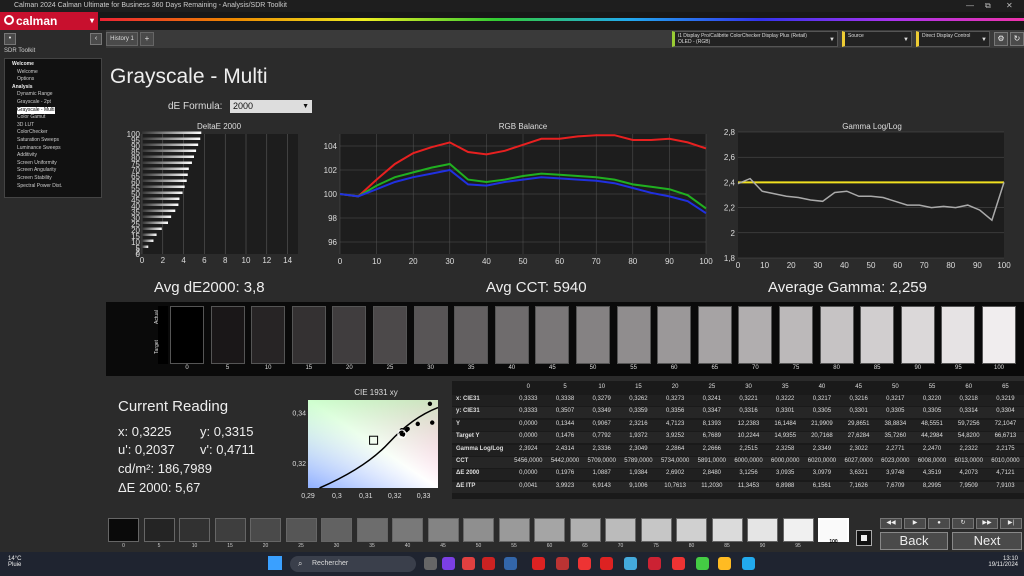  I want to click on sidebar-item: Spectral Power Dist., so click(39, 186).